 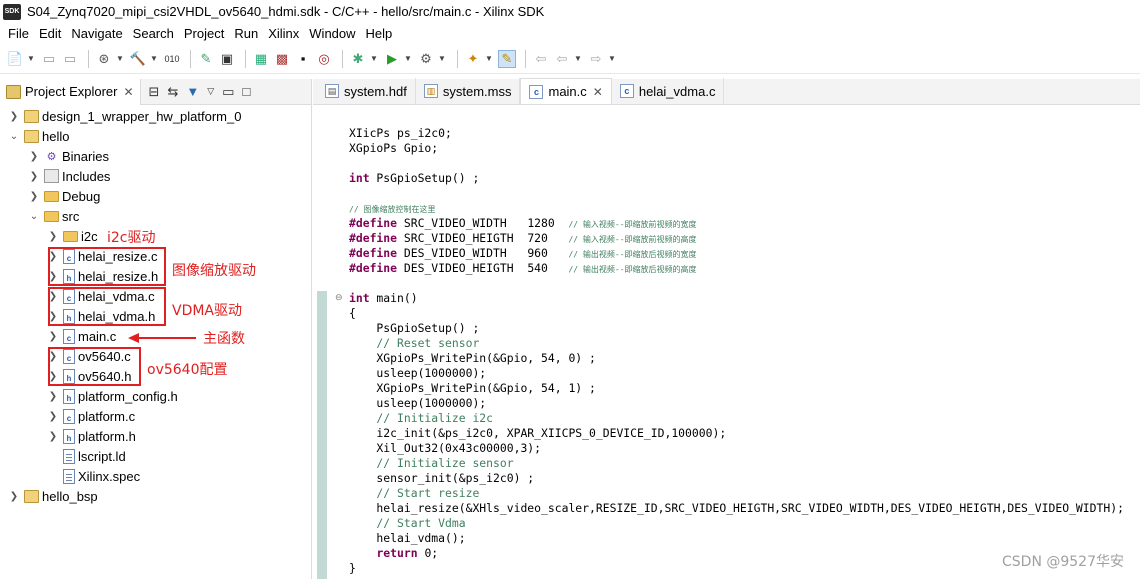 I want to click on forward-icon: ⇨, so click(x=596, y=59).